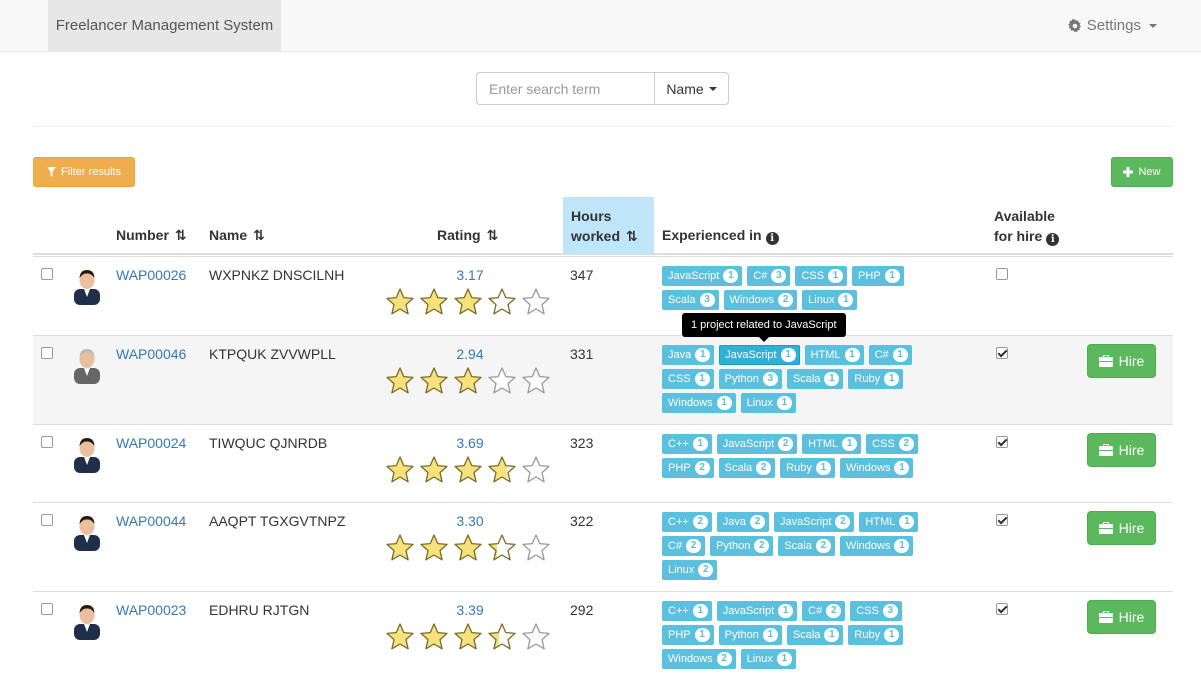  What do you see at coordinates (750, 379) in the screenshot?
I see `skill-tag: Python 3` at bounding box center [750, 379].